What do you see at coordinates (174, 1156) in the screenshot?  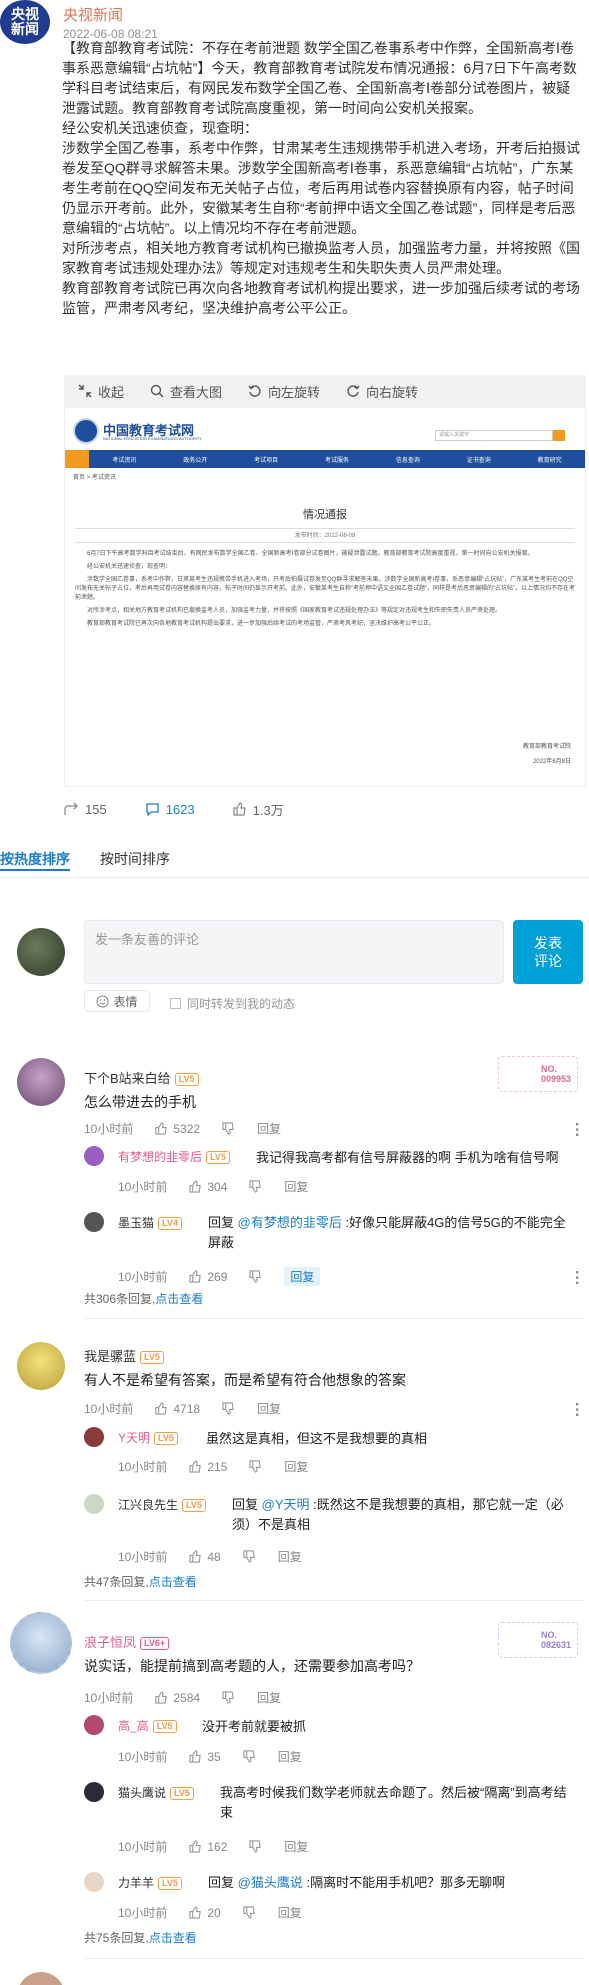 I see `reply-name: 有梦想的韭零后 LV5` at bounding box center [174, 1156].